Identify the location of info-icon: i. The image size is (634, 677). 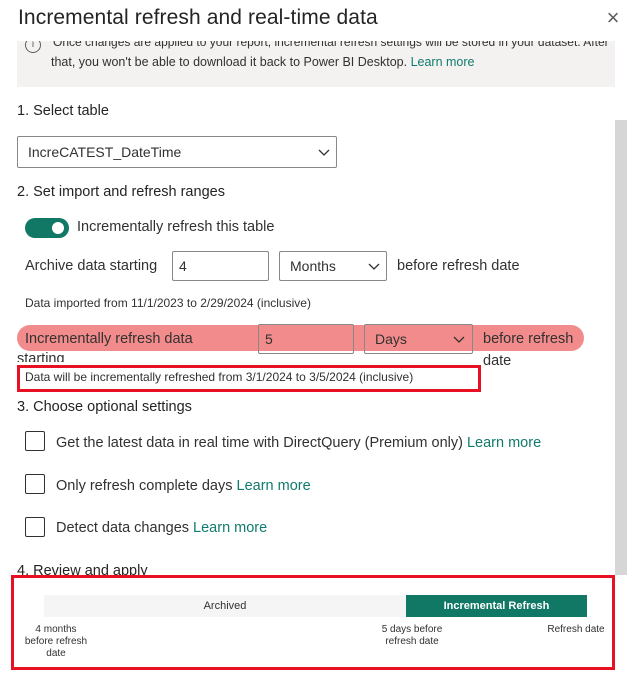
(33, 47).